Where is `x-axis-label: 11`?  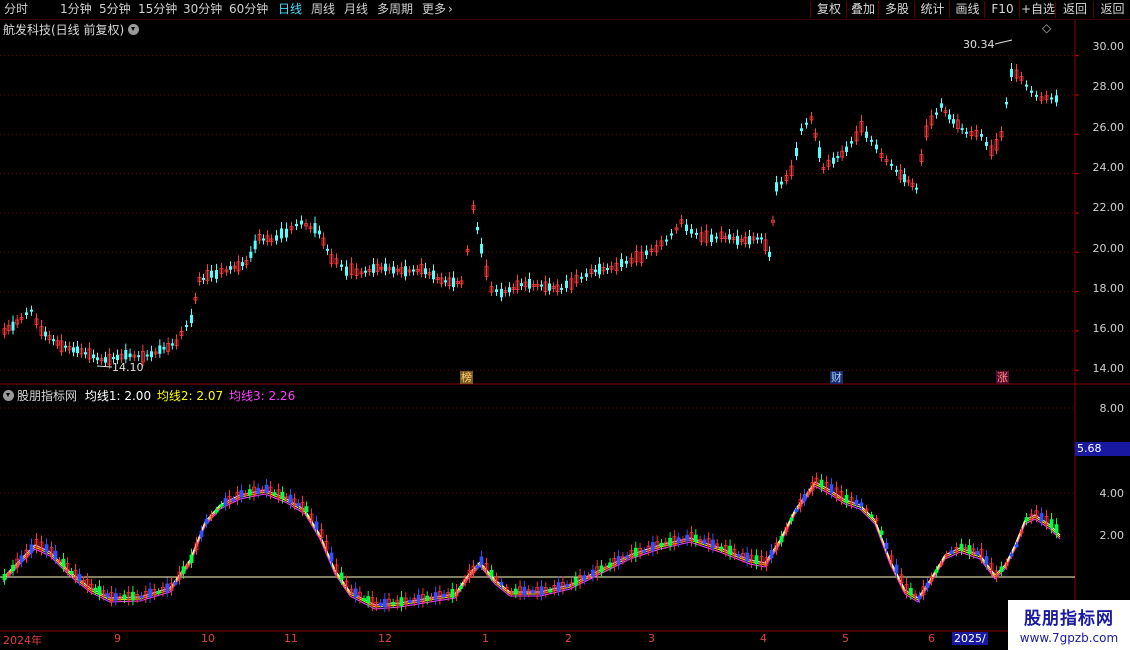 x-axis-label: 11 is located at coordinates (291, 638).